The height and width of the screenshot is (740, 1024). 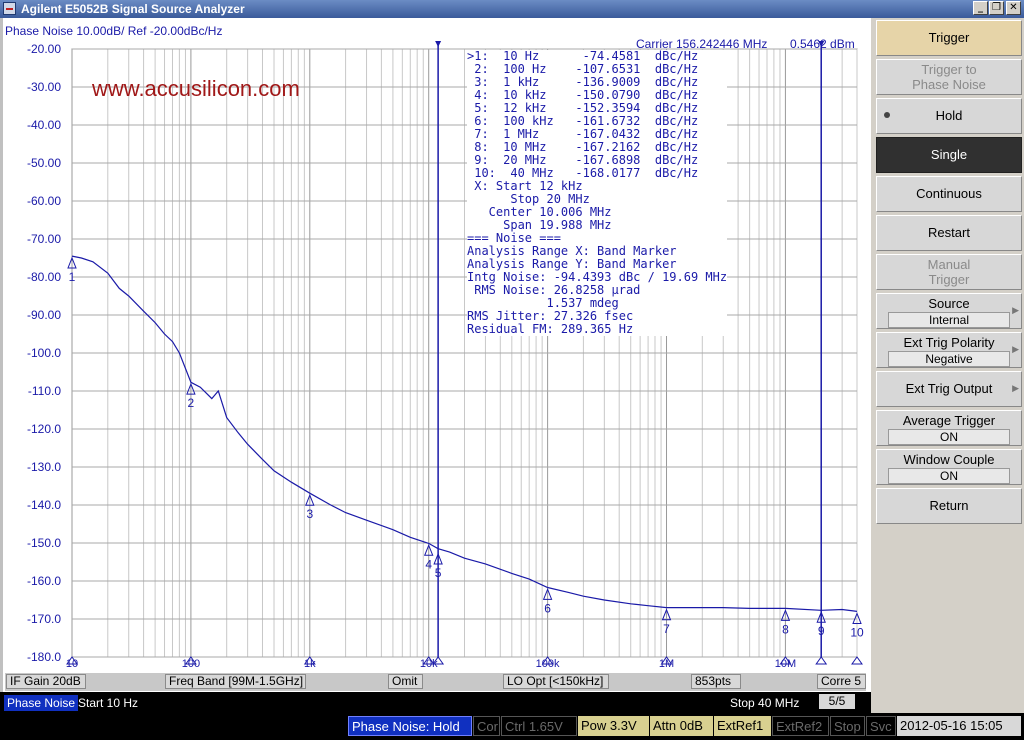 I want to click on y-tick-label: -70.00, so click(x=44, y=239).